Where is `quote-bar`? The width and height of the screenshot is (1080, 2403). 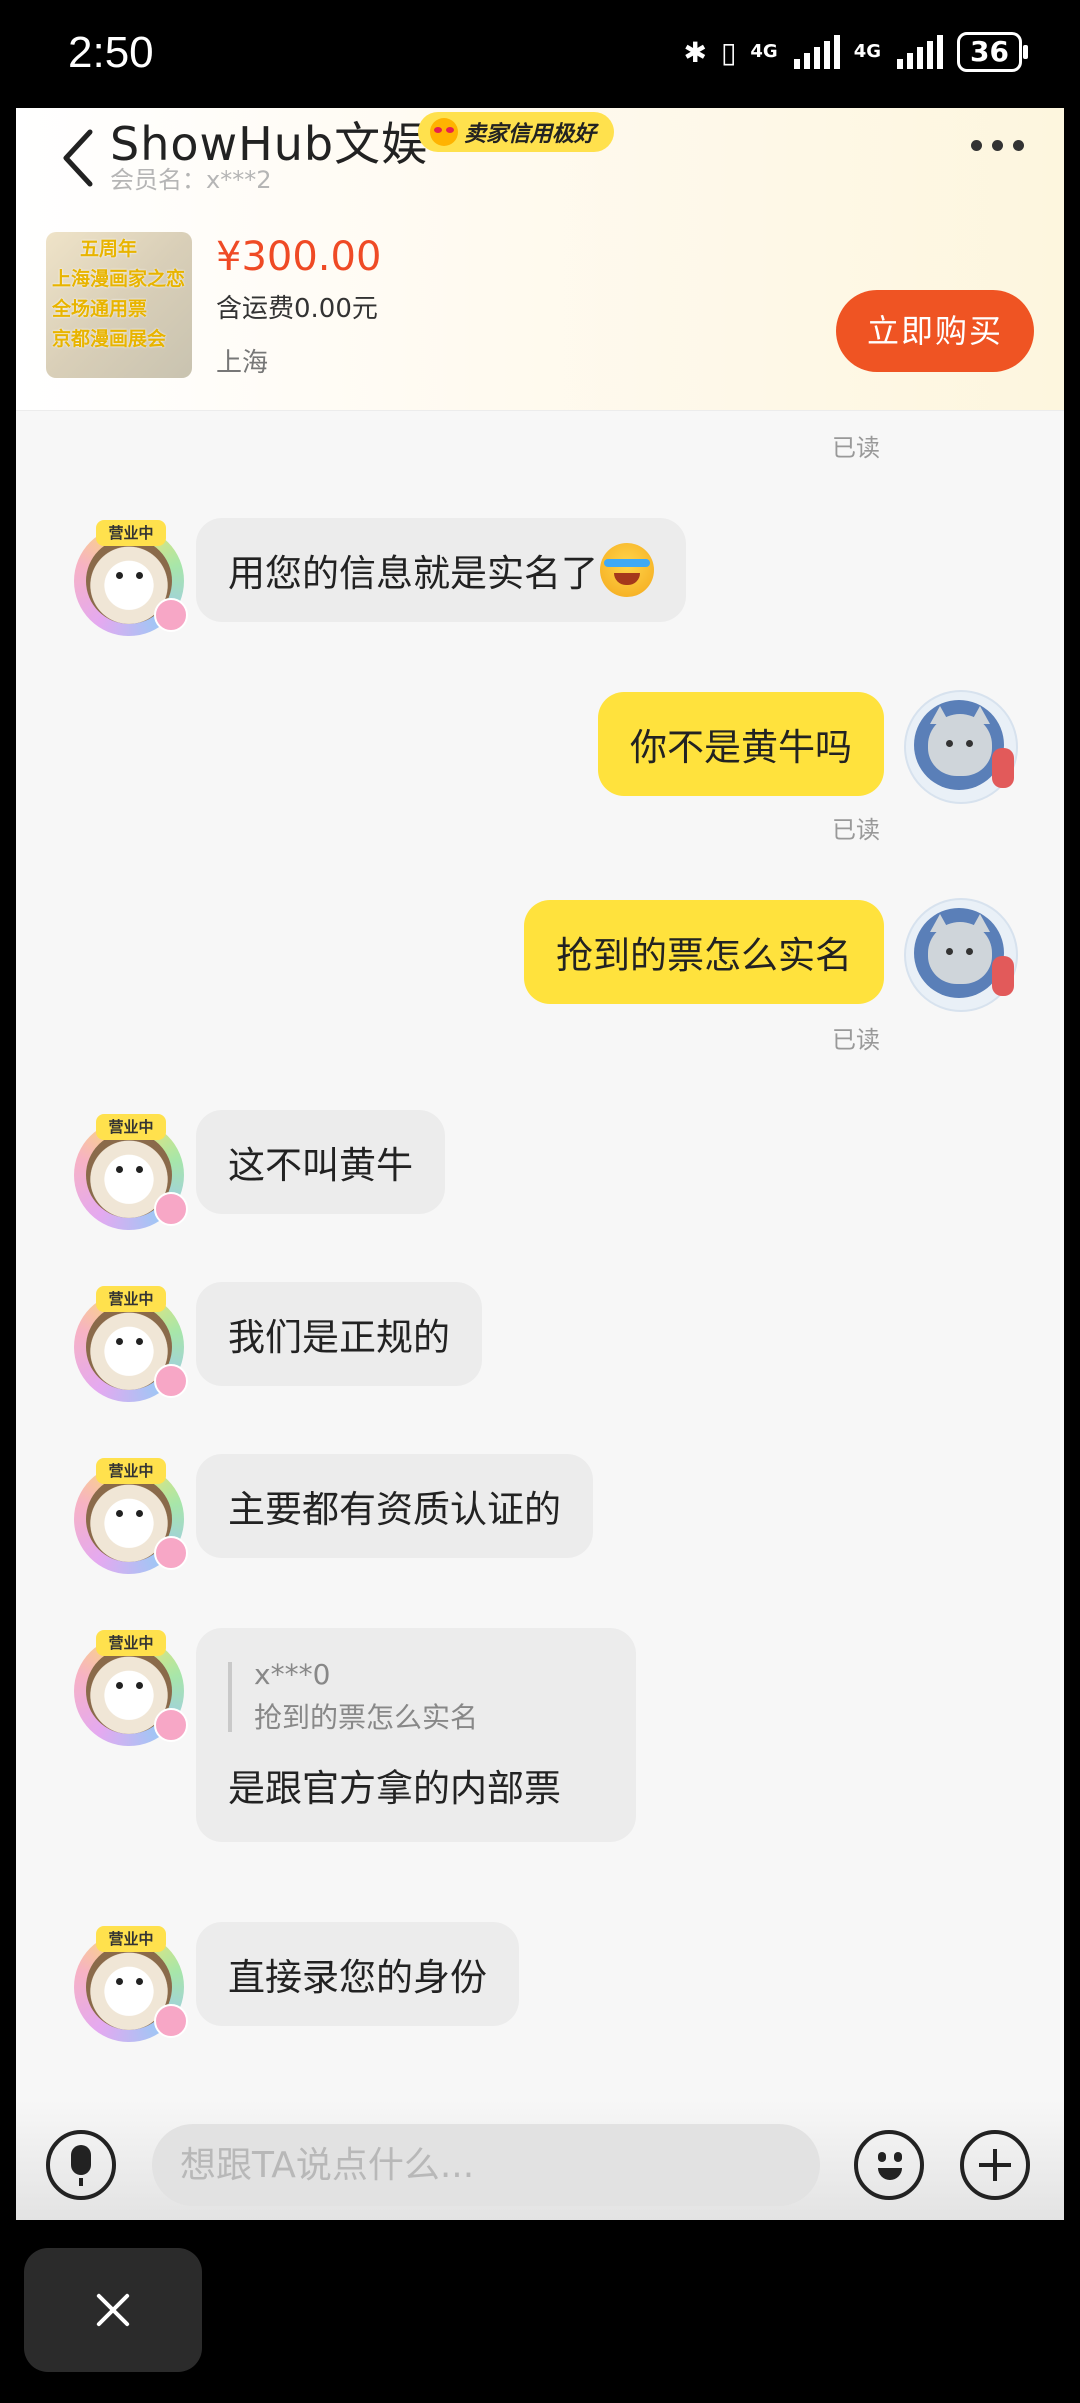
quote-bar is located at coordinates (230, 1697).